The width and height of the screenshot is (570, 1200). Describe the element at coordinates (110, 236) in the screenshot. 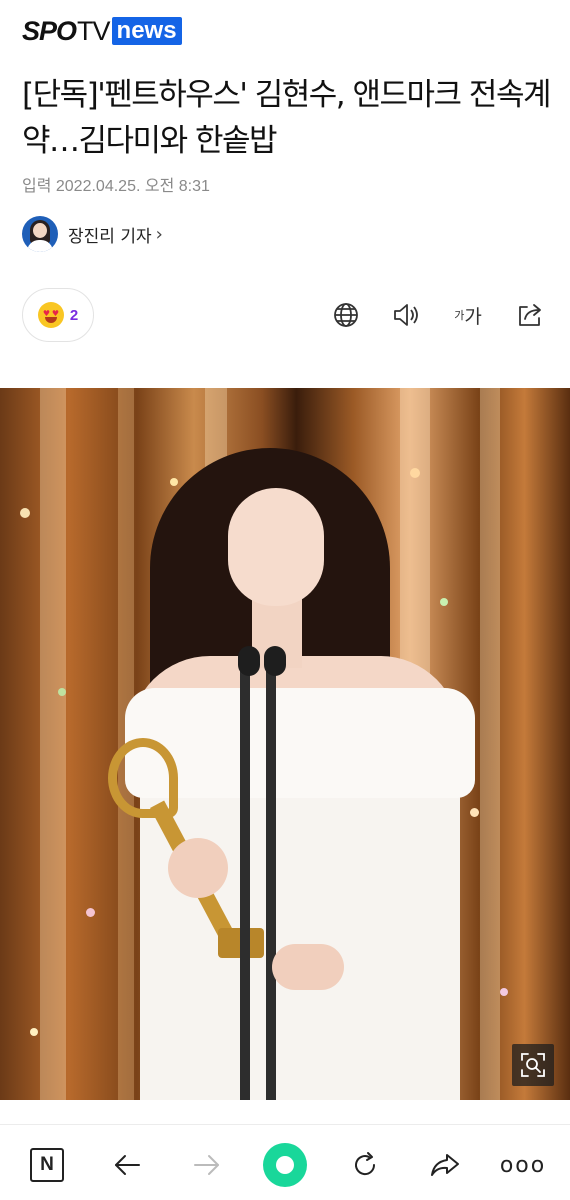

I see `reporter-name: 장진리 기자` at that location.